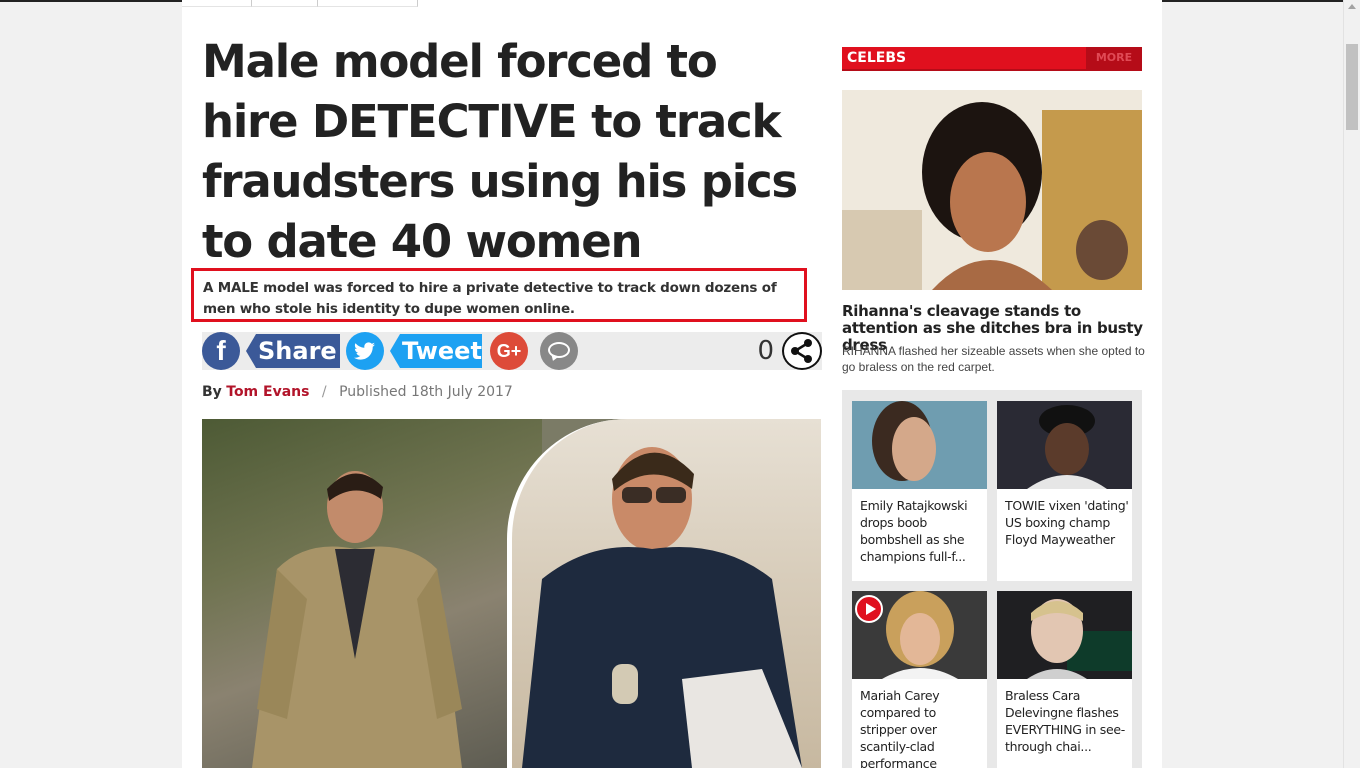  What do you see at coordinates (212, 392) in the screenshot?
I see `byline-by: By` at bounding box center [212, 392].